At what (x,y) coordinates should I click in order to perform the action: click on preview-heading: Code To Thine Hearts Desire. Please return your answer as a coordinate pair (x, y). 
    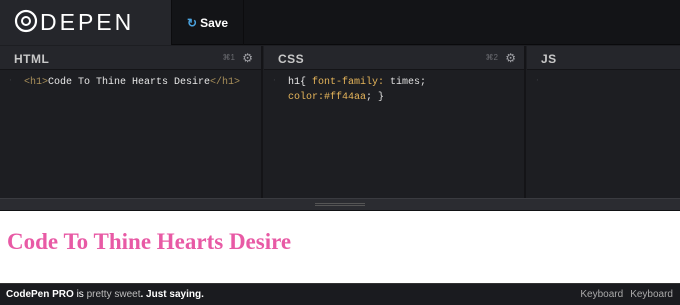
    Looking at the image, I should click on (149, 241).